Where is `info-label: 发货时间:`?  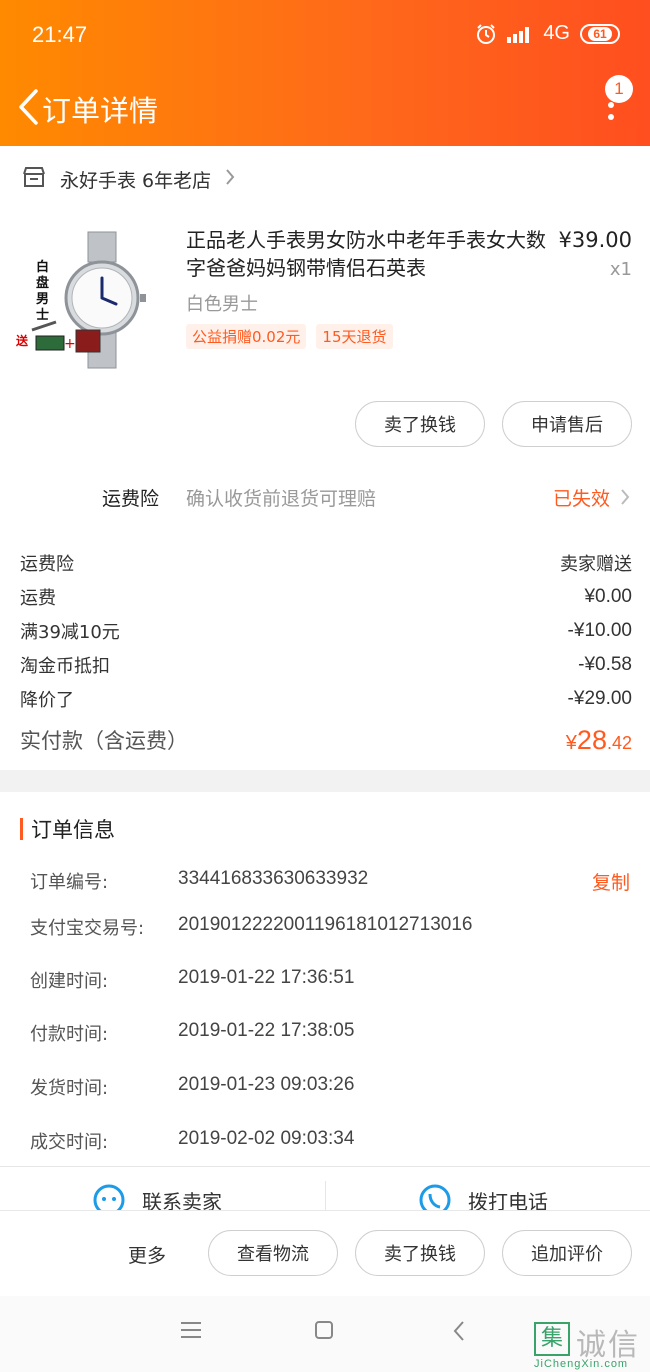 info-label: 发货时间: is located at coordinates (69, 1088).